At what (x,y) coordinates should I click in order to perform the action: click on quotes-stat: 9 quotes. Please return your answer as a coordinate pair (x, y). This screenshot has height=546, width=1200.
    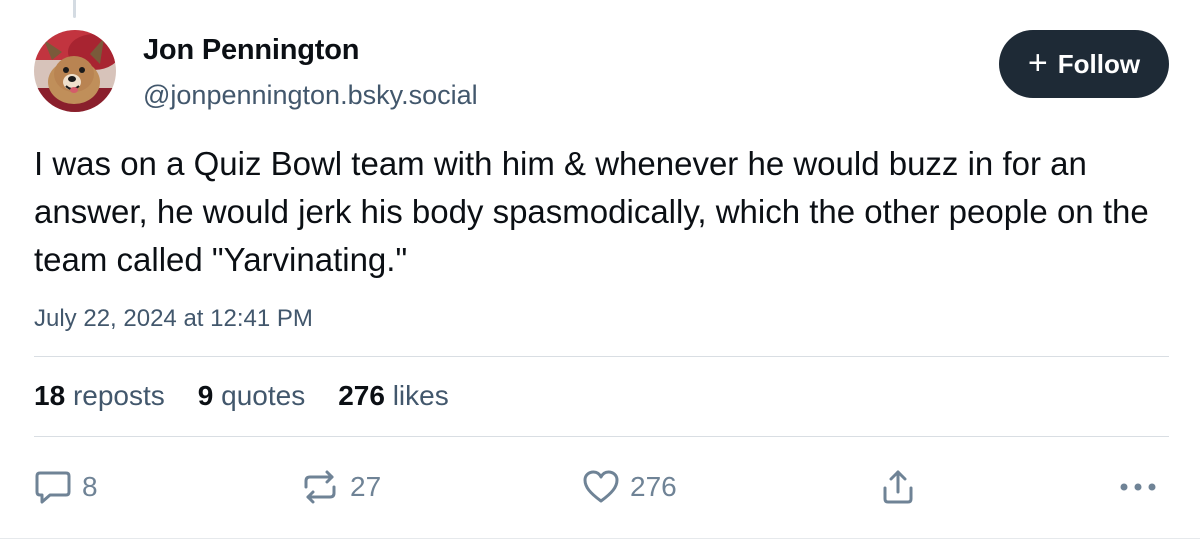
    Looking at the image, I should click on (251, 396).